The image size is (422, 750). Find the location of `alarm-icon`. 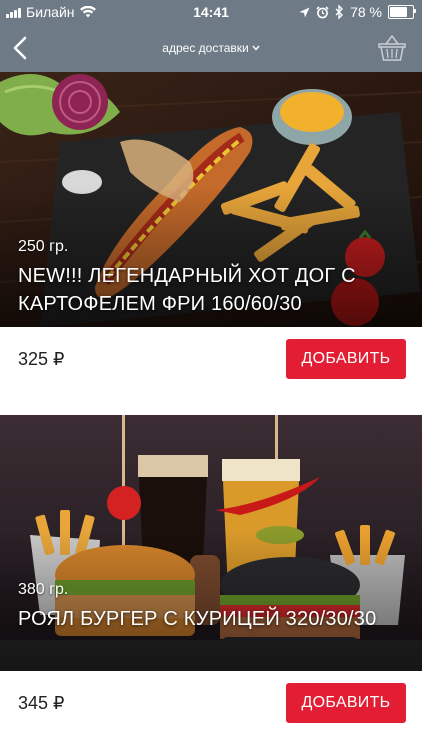

alarm-icon is located at coordinates (322, 11).